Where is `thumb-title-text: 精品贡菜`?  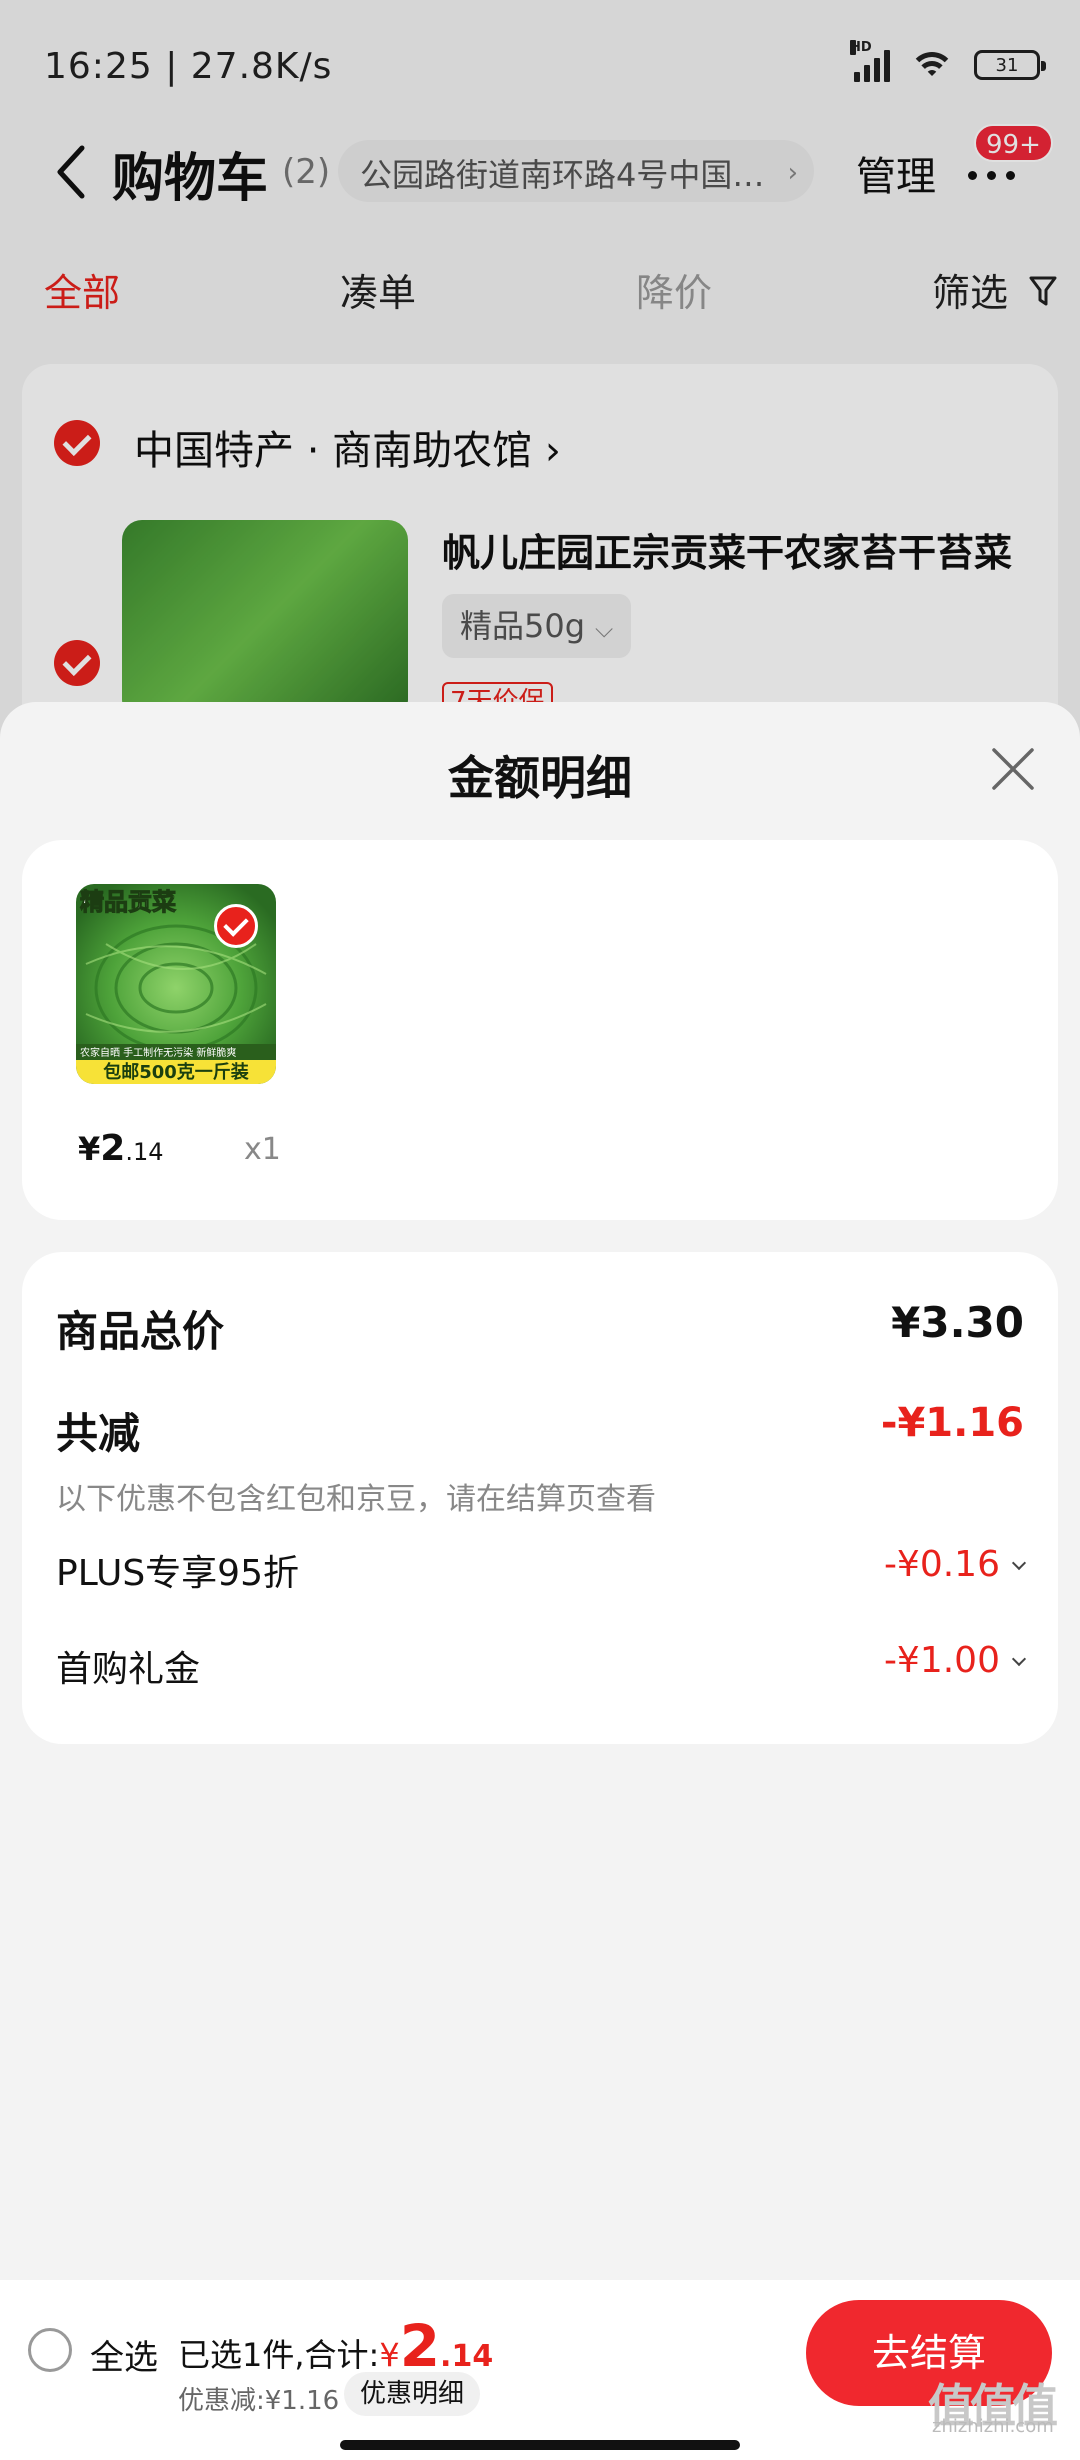
thumb-title-text: 精品贡菜 is located at coordinates (128, 902).